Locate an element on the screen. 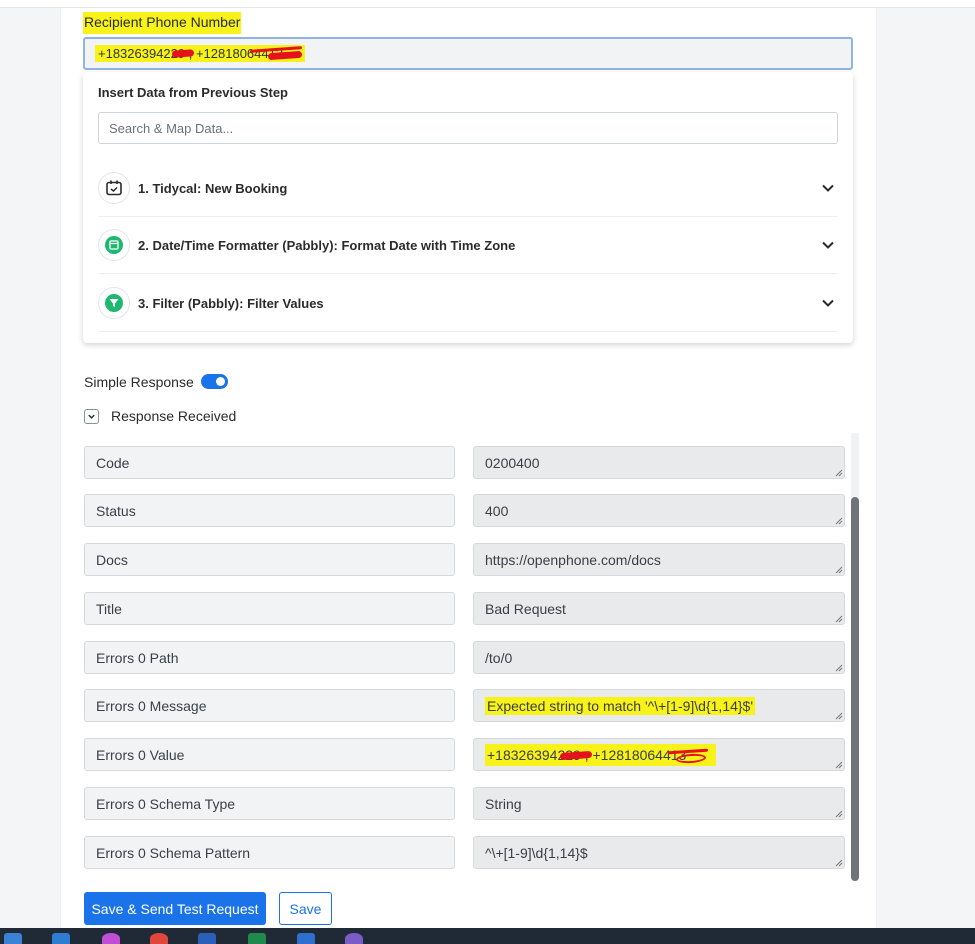 This screenshot has width=975, height=944. search-map-data-input is located at coordinates (468, 128).